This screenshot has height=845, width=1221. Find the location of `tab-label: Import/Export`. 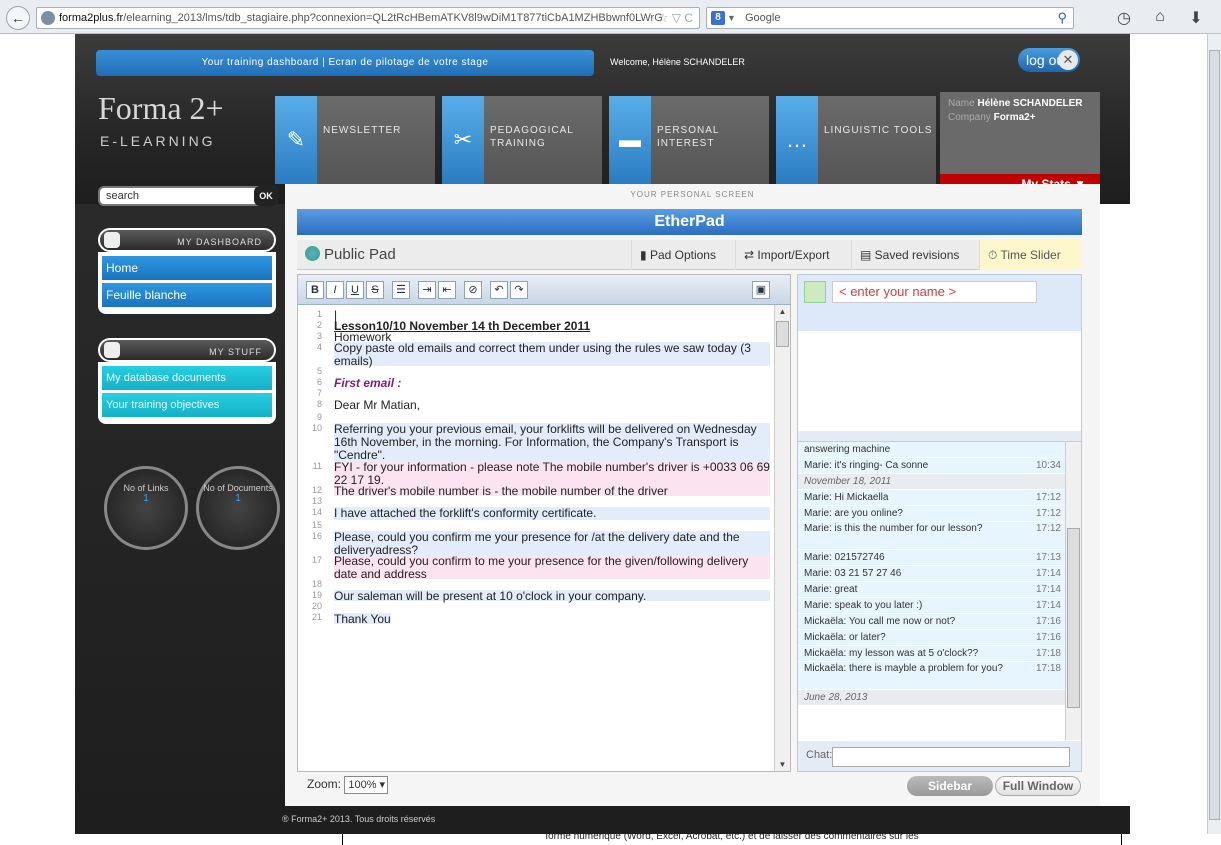

tab-label: Import/Export is located at coordinates (793, 255).